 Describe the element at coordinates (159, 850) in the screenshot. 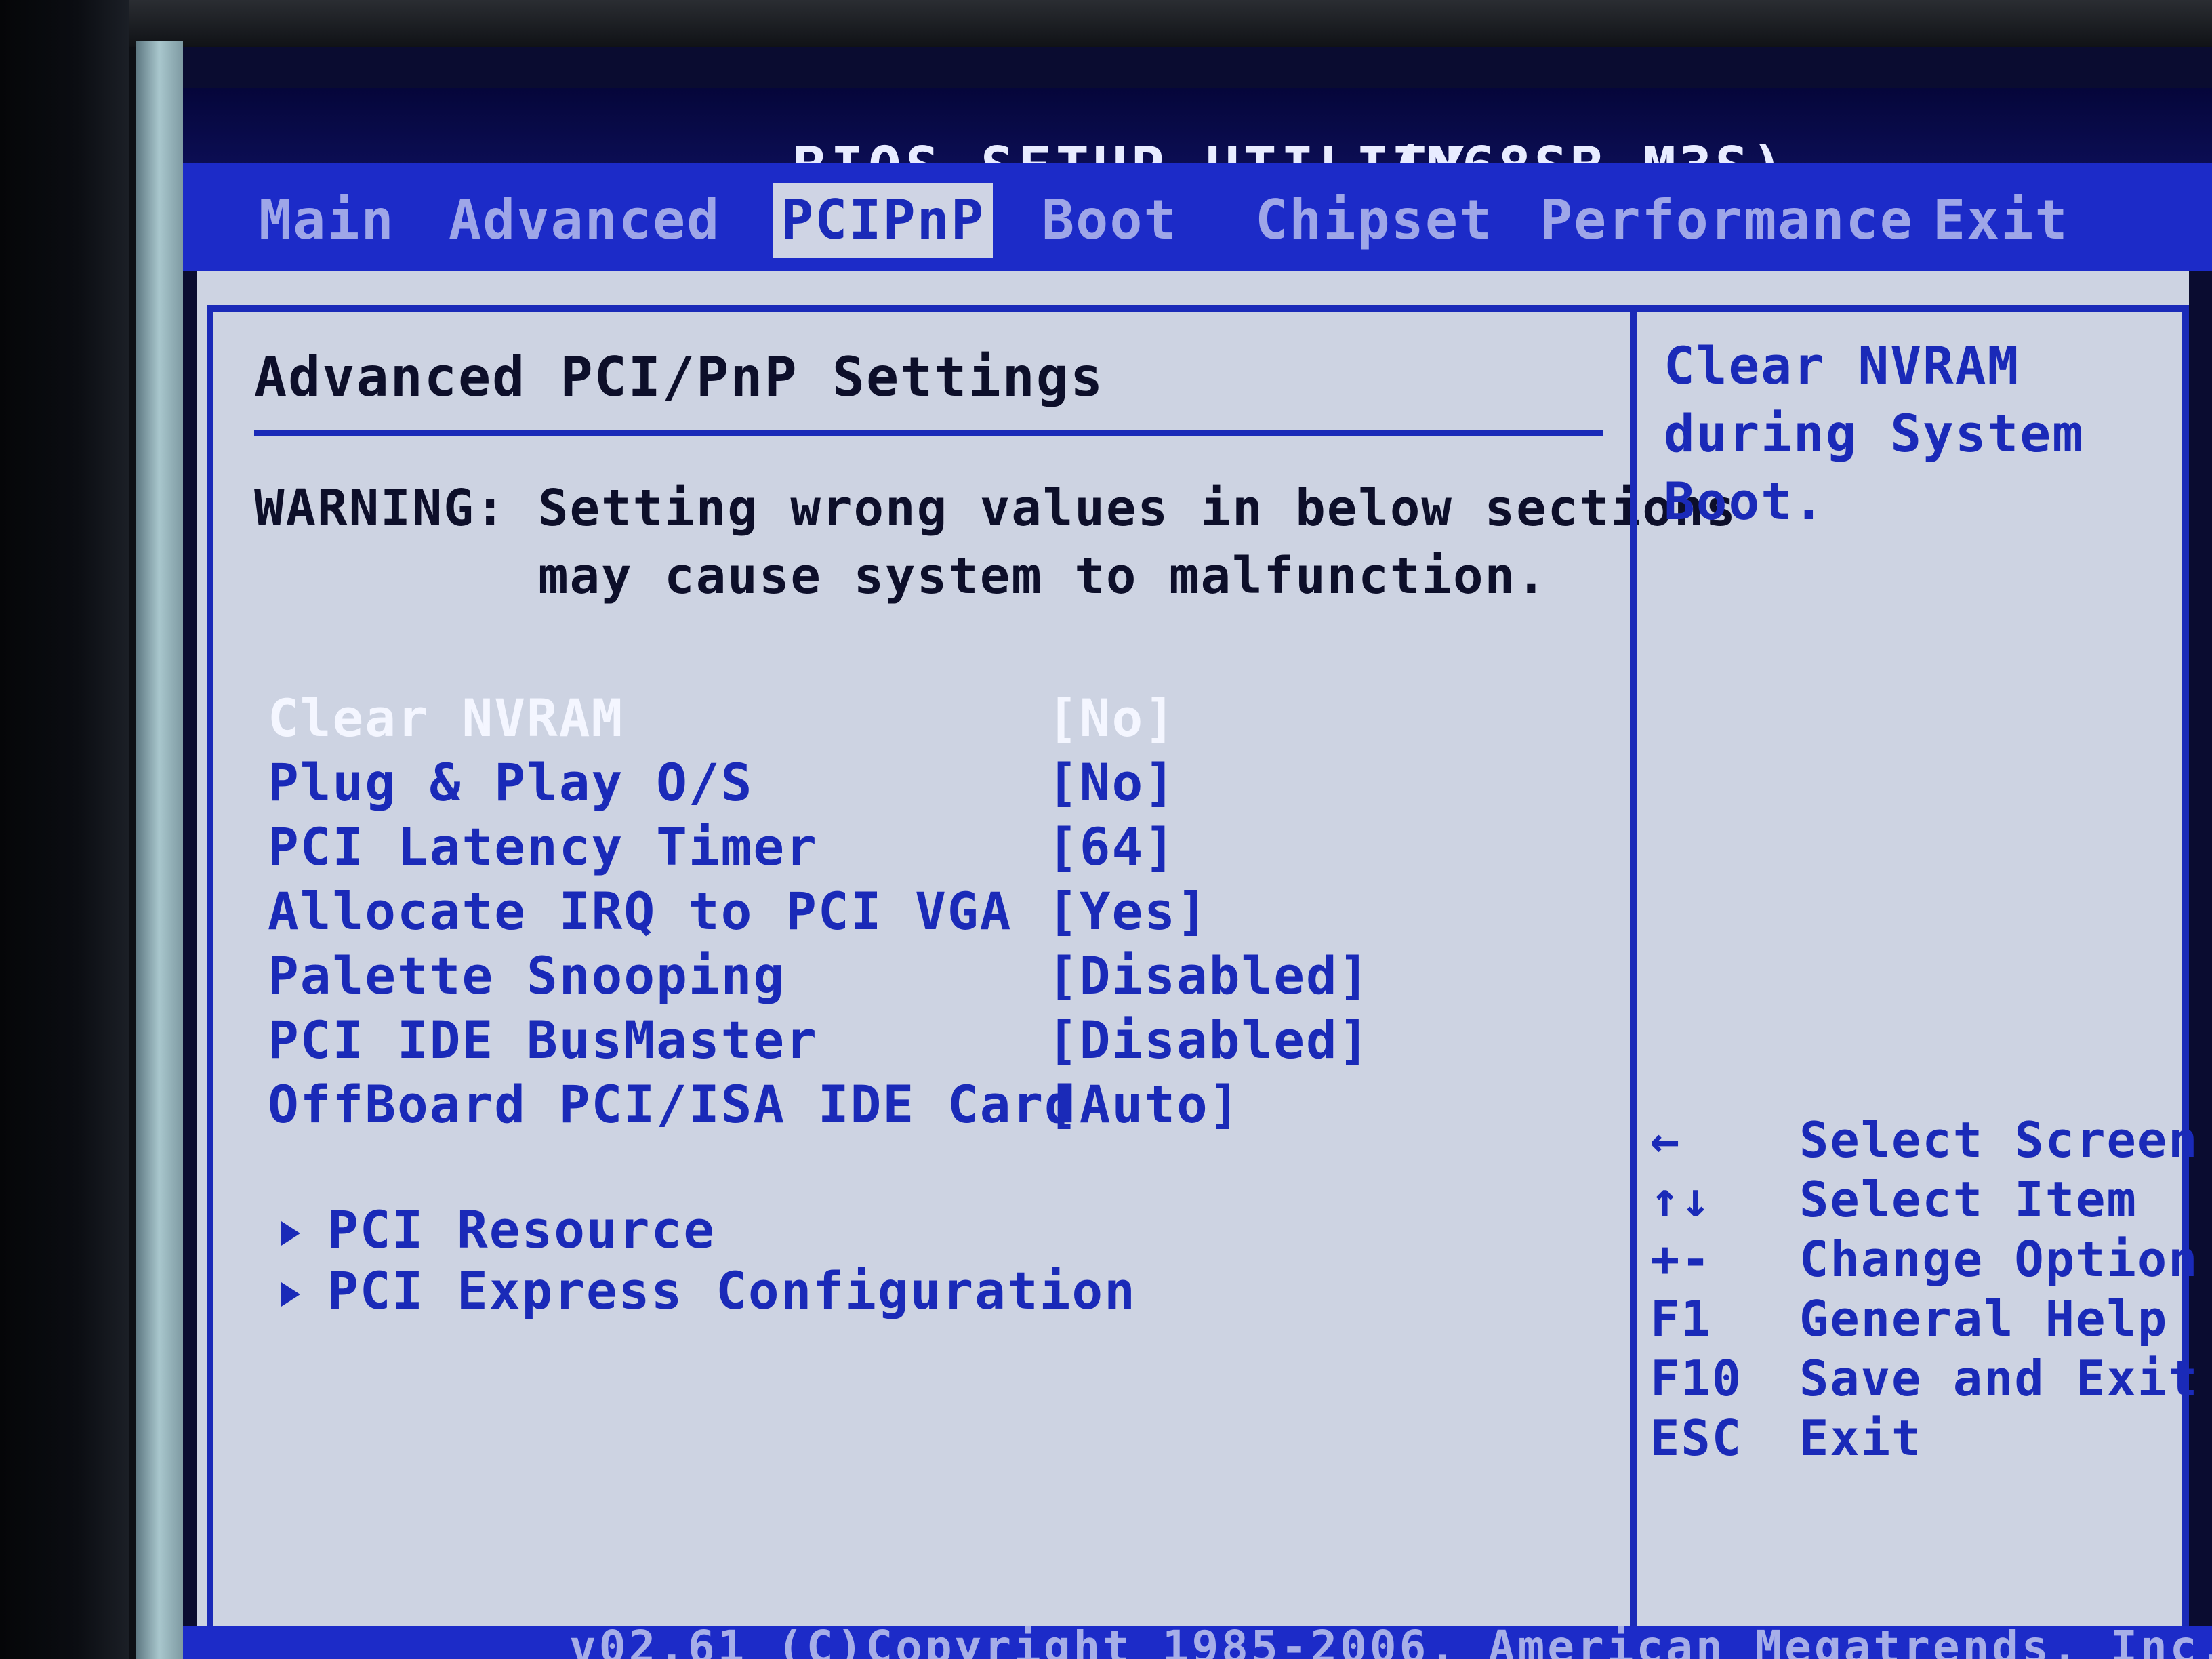

I see `monitor-bezel-edge` at that location.